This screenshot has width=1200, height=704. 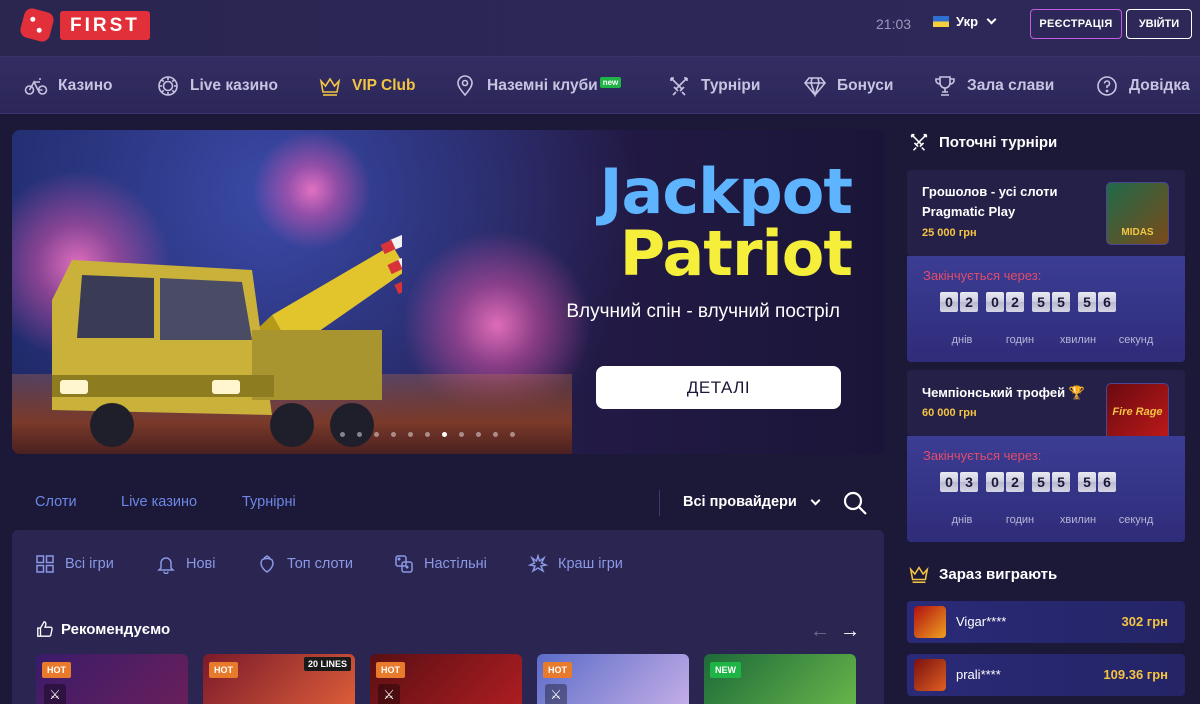 What do you see at coordinates (848, 86) in the screenshot?
I see `nav-item-bonuses: Бонуси` at bounding box center [848, 86].